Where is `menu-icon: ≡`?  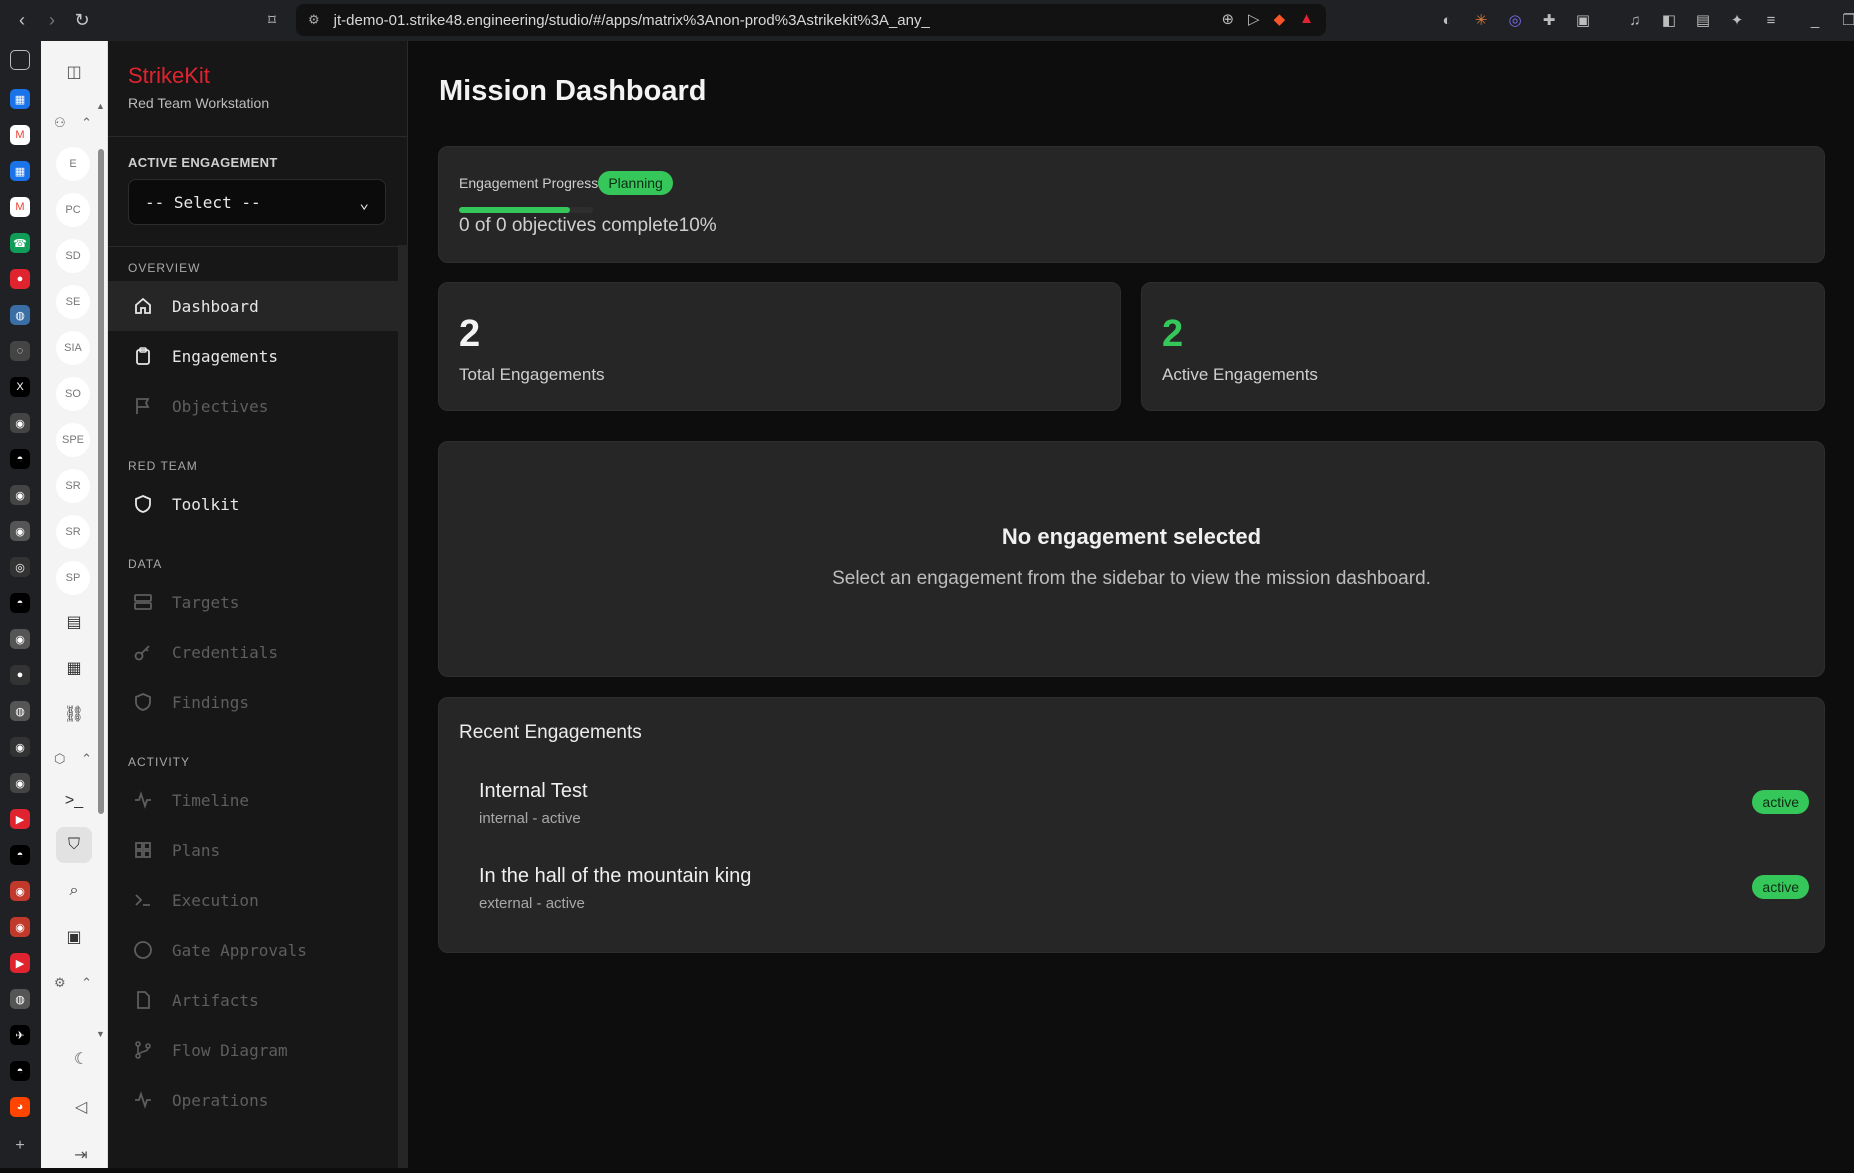 menu-icon: ≡ is located at coordinates (1771, 20).